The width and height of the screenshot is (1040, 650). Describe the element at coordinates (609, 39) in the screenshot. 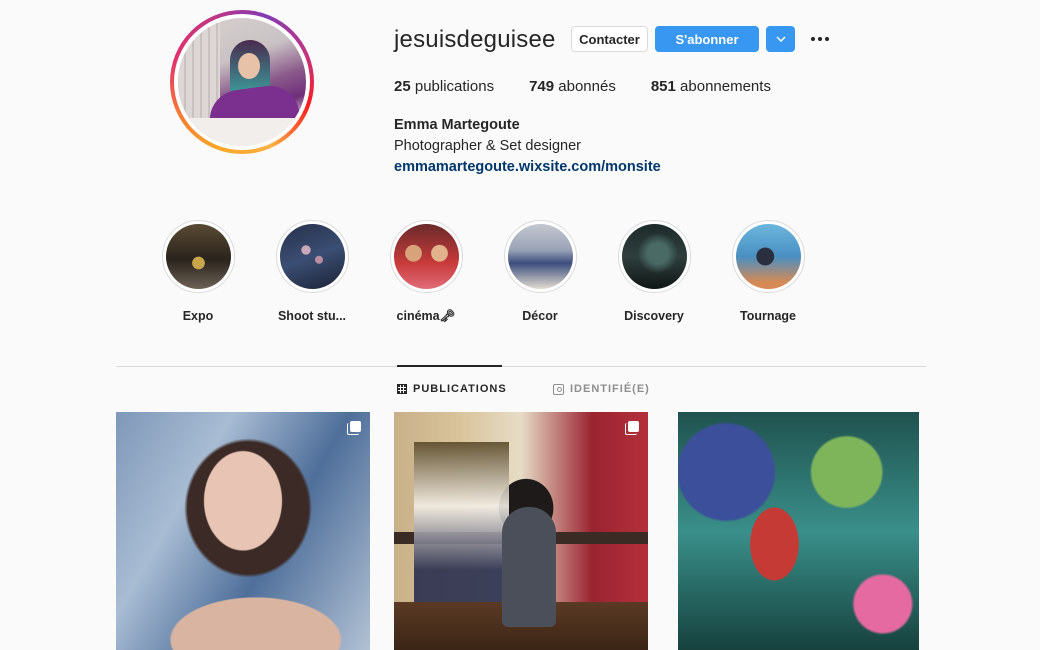

I see `contact-button: Contacter` at that location.